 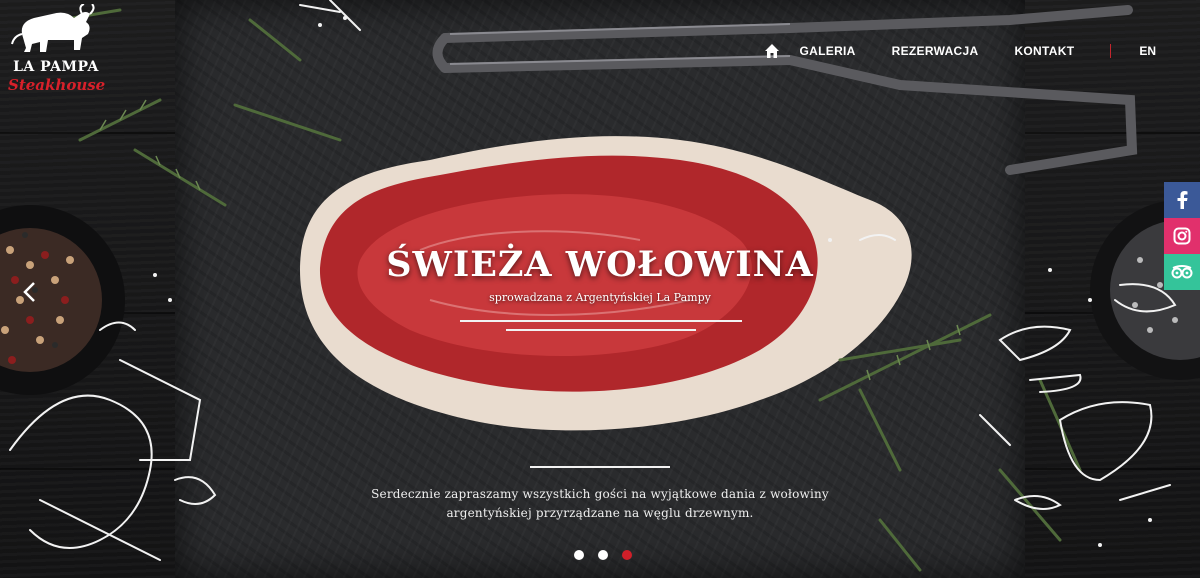 I want to click on language-switch: EN, so click(x=1147, y=51).